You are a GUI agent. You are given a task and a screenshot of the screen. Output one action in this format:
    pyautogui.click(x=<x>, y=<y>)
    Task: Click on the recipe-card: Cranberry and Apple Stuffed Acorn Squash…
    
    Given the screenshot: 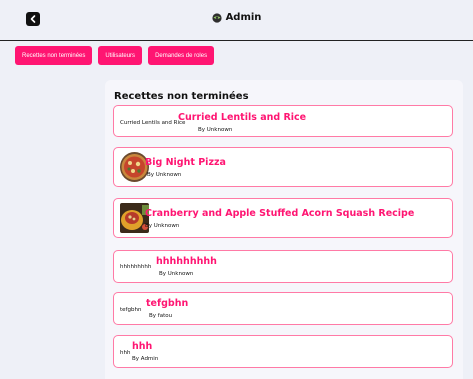 What is the action you would take?
    pyautogui.click(x=283, y=218)
    